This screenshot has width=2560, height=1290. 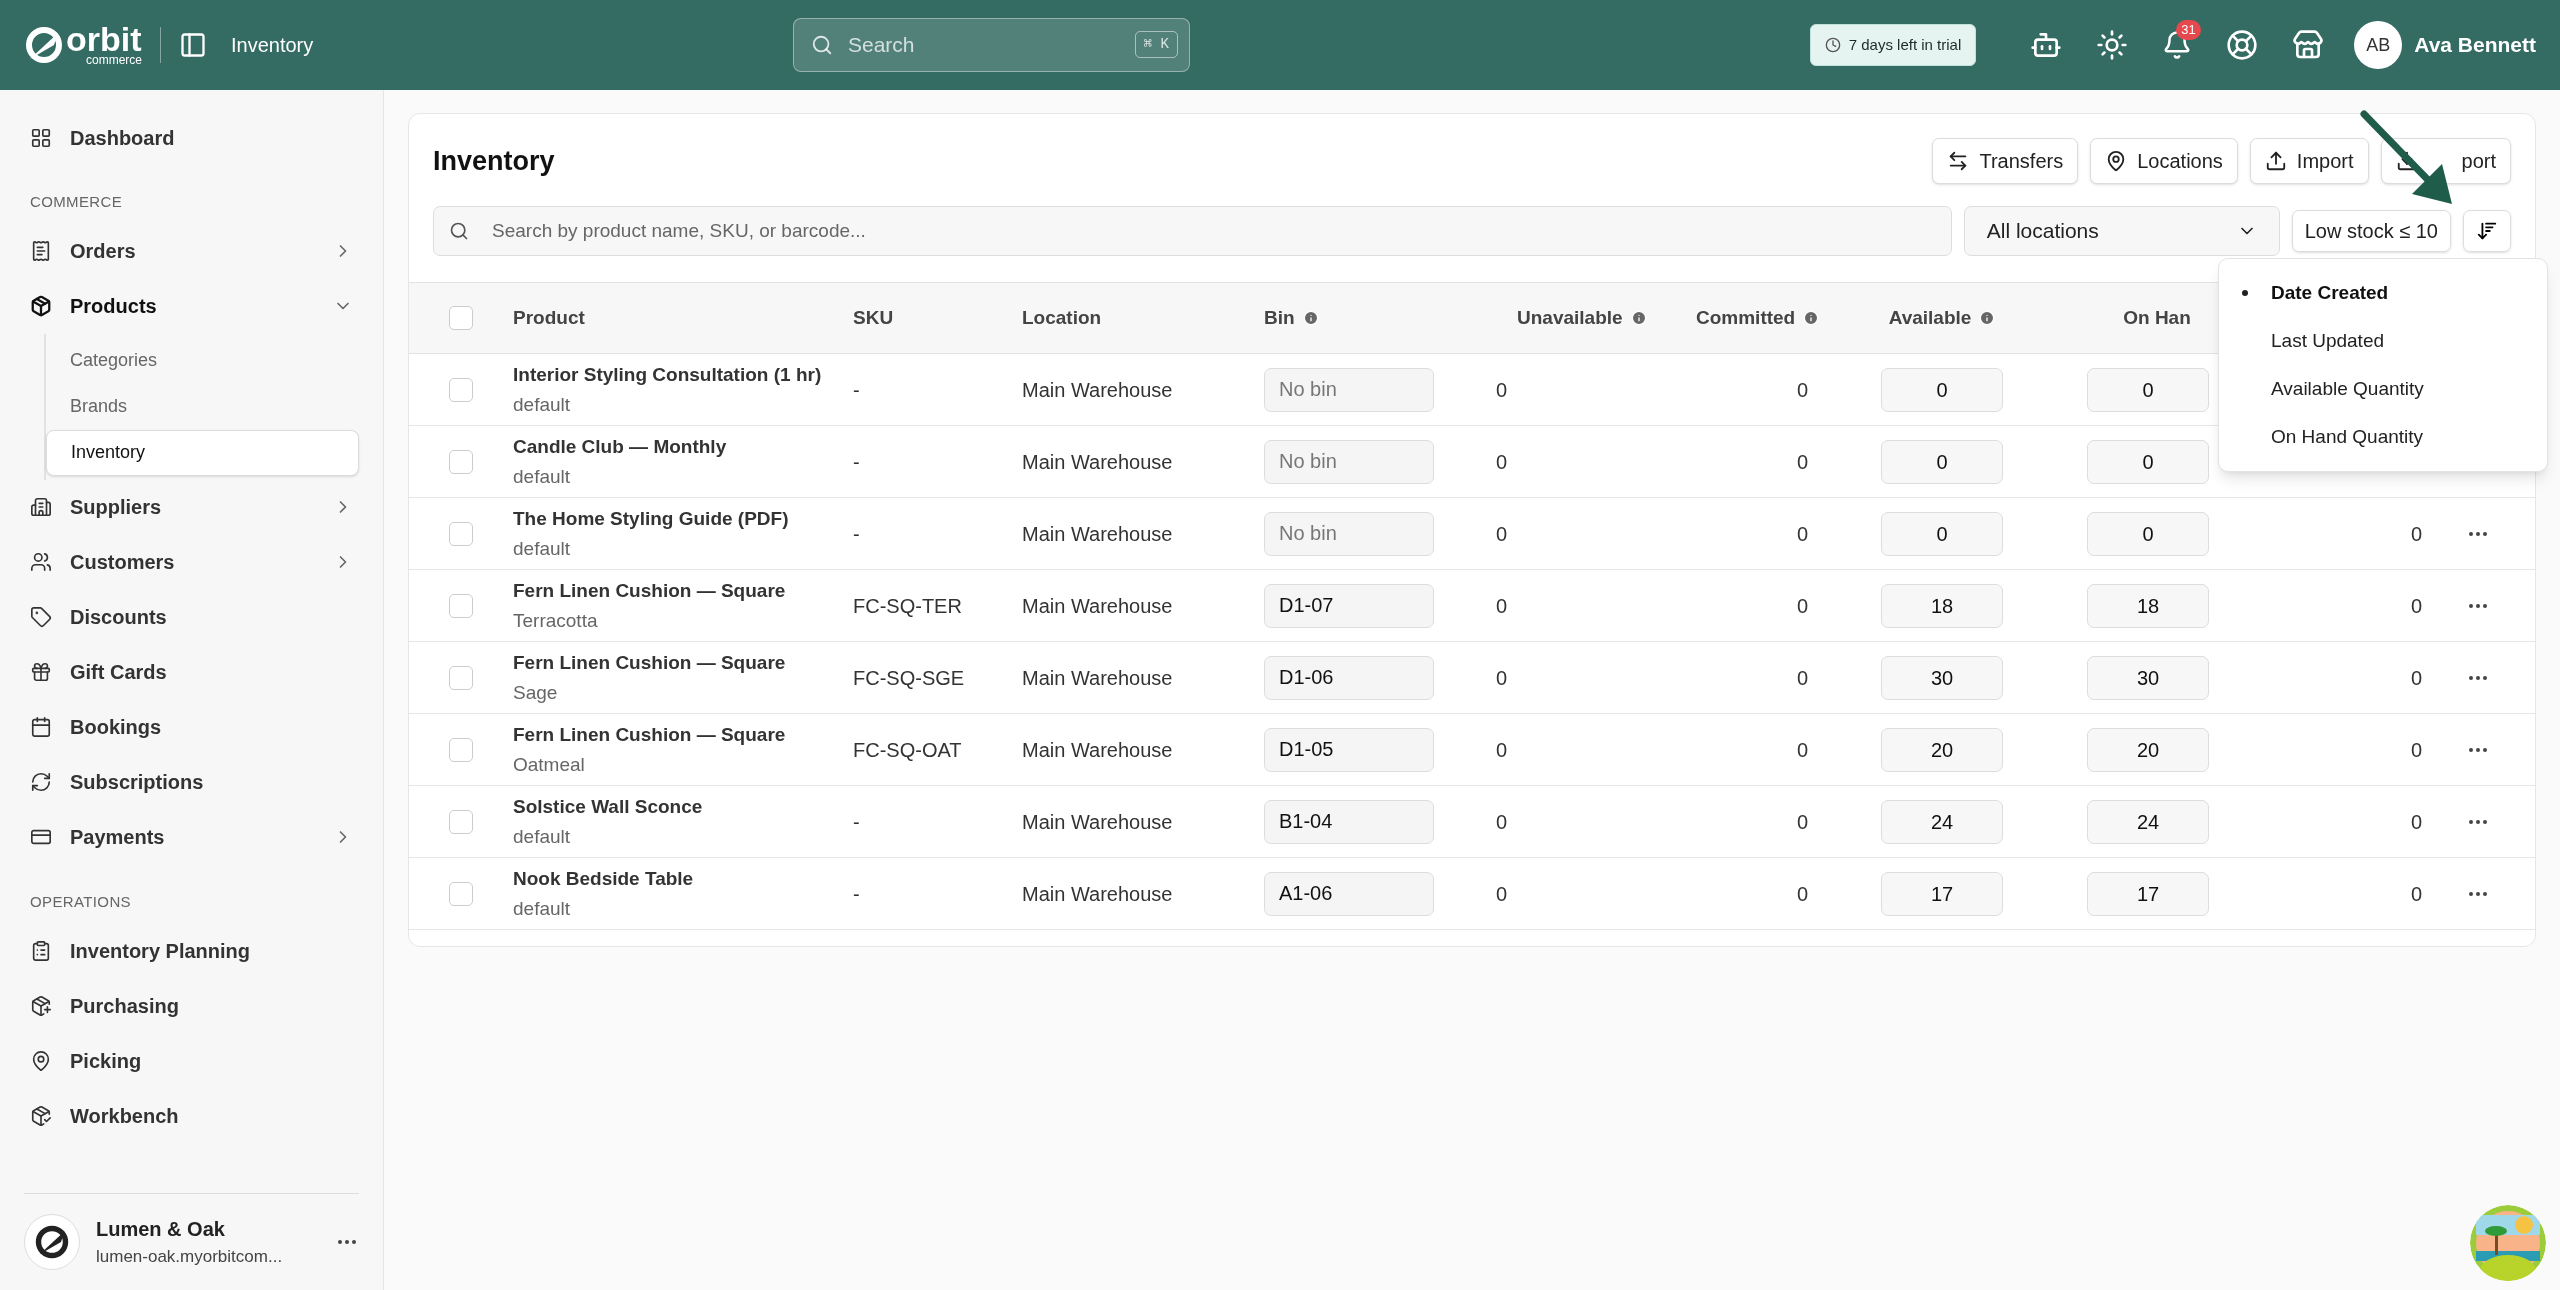 I want to click on on-hand-field: 17, so click(x=2148, y=893).